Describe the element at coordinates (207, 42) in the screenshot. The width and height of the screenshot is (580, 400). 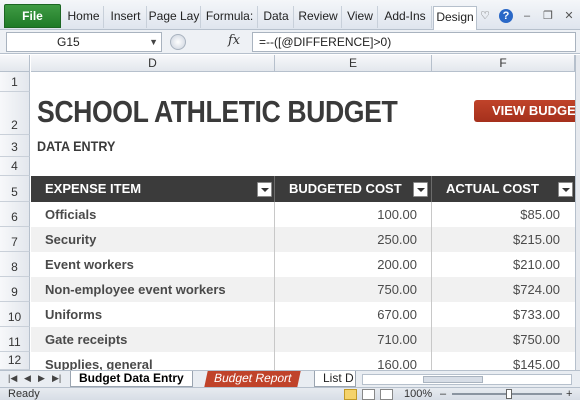
I see `formula-tools: fx` at that location.